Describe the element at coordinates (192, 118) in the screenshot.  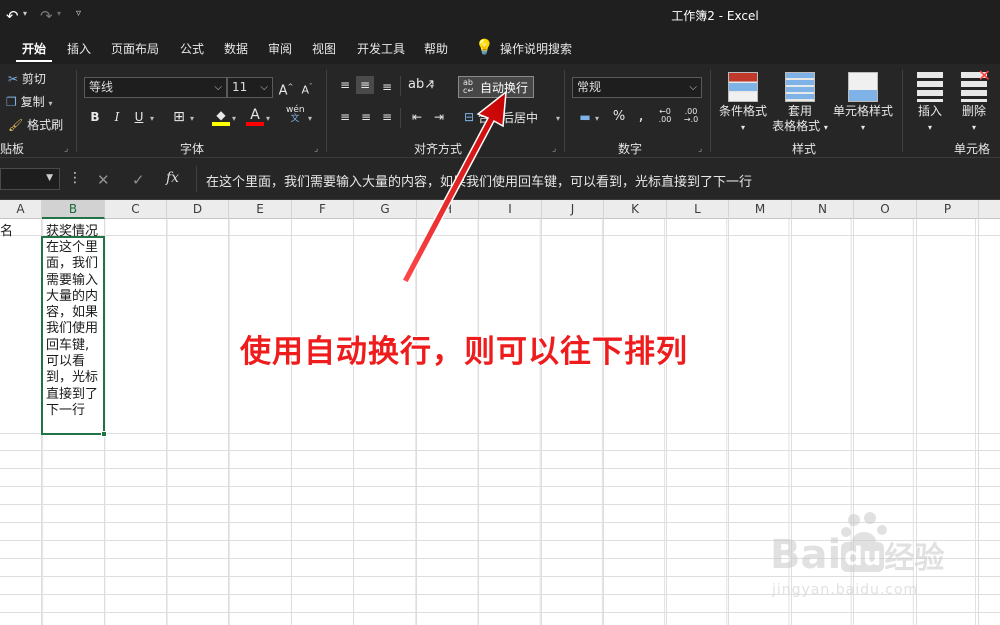
I see `borders-dropdown-icon: ▾` at that location.